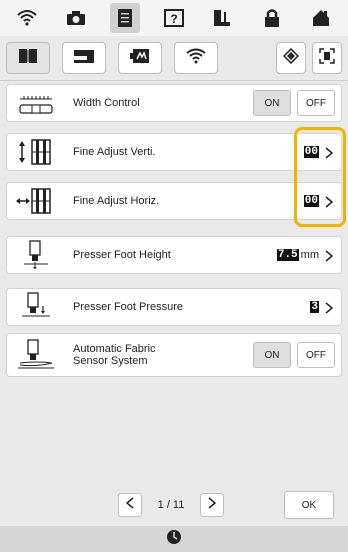 The image size is (348, 552). I want to click on sewing-clock-icon, so click(174, 539).